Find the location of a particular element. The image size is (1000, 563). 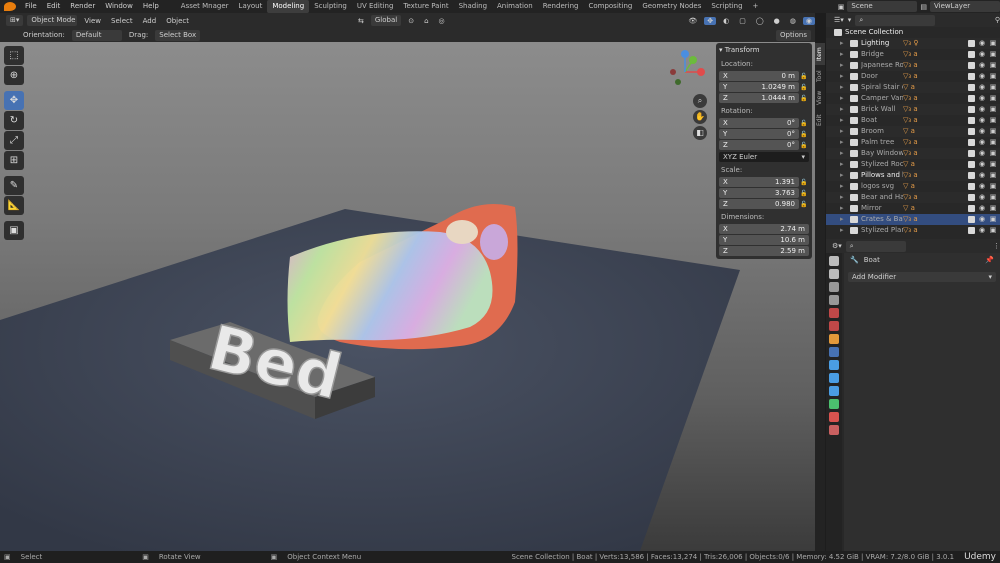

outliner-item: ▸ Door ▽₃ a ◉ ▣ is located at coordinates (913, 76).